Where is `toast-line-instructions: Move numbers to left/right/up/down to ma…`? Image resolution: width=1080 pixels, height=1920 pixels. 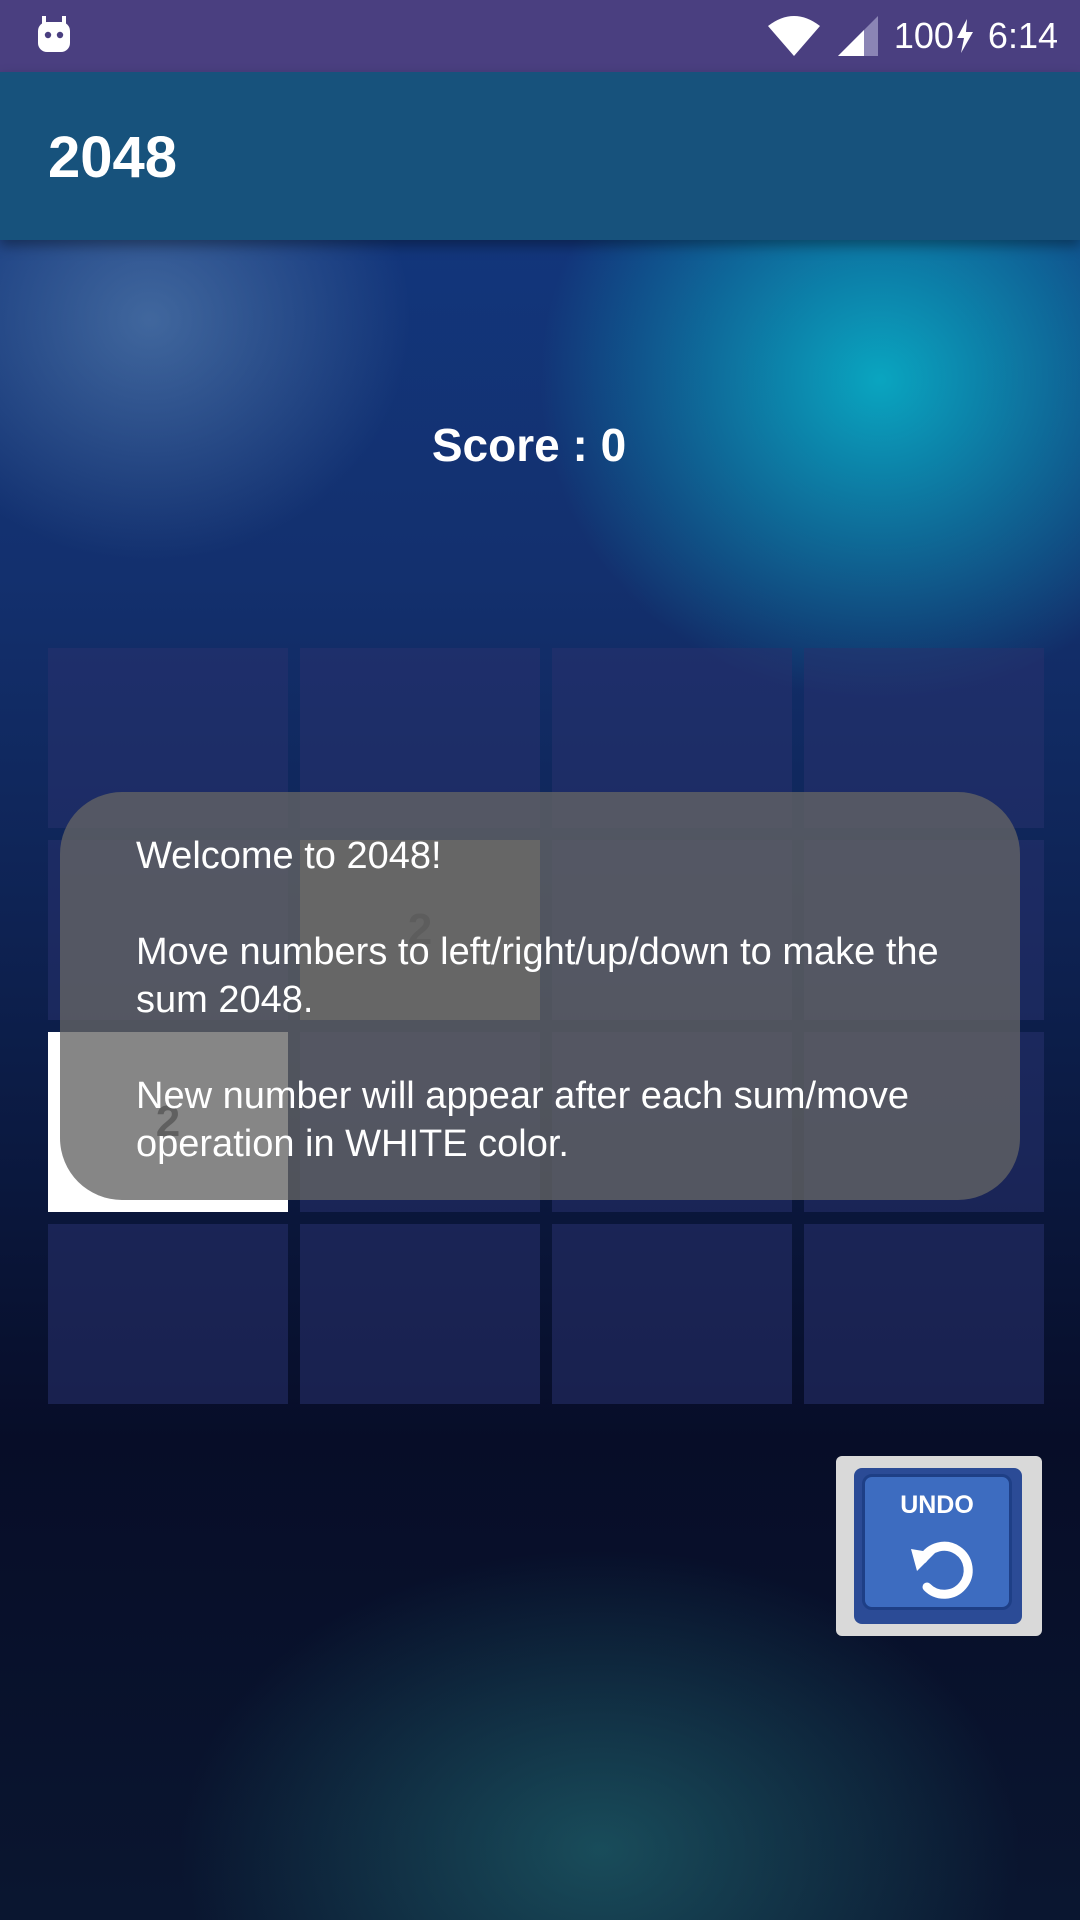
toast-line-instructions: Move numbers to left/right/up/down to ma… is located at coordinates (537, 976).